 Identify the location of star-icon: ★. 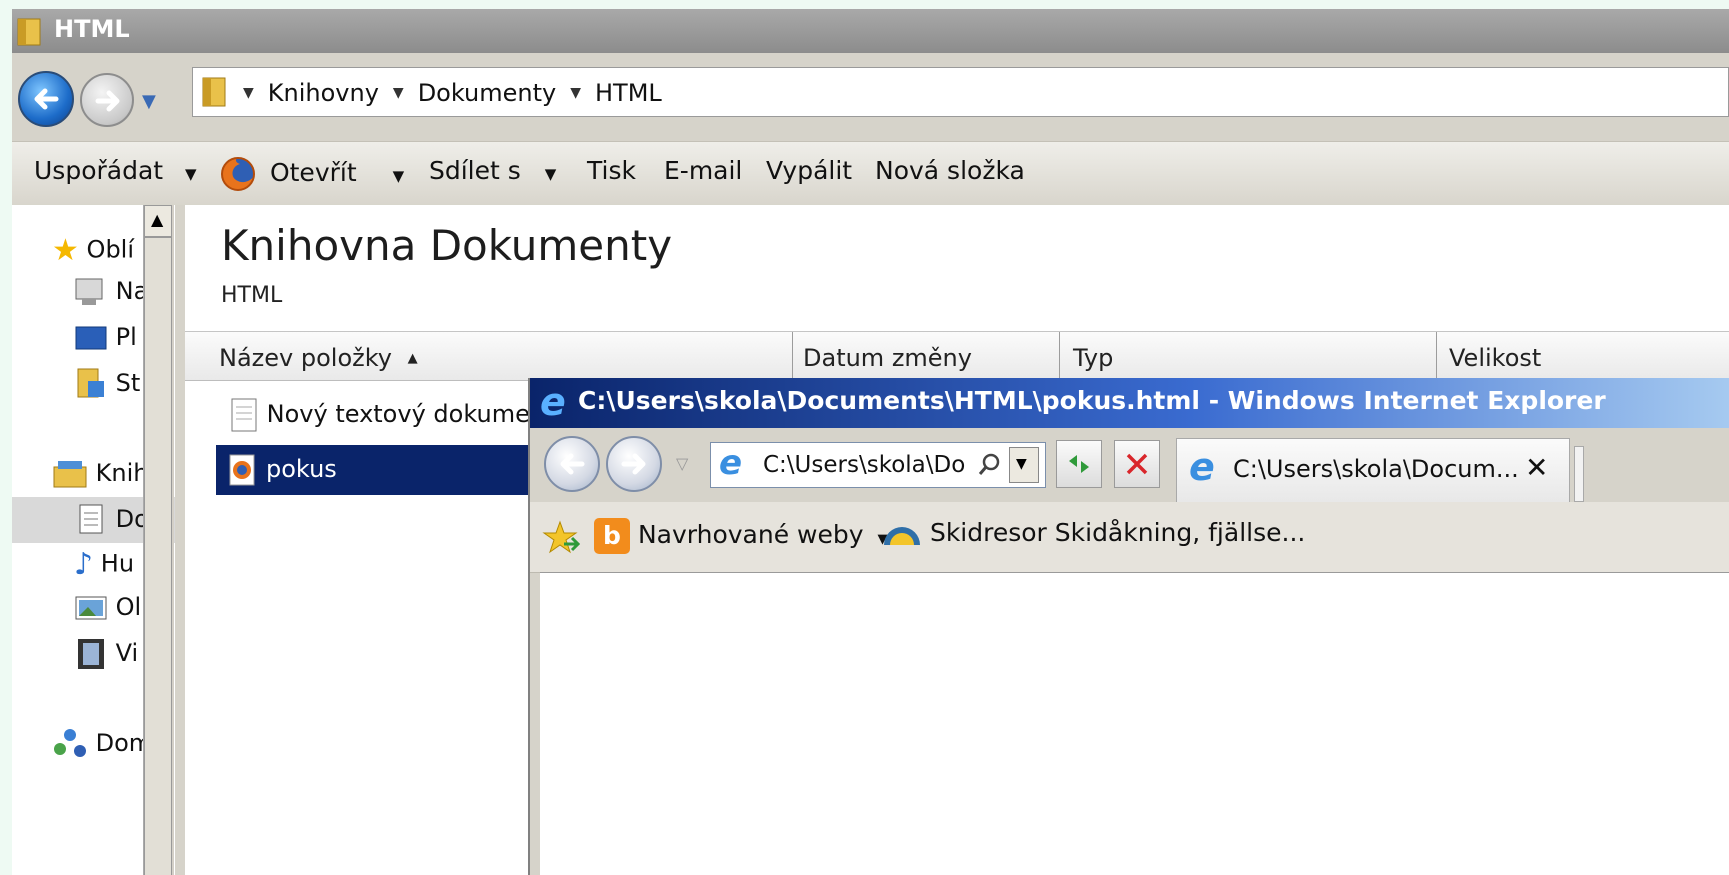
(65, 250).